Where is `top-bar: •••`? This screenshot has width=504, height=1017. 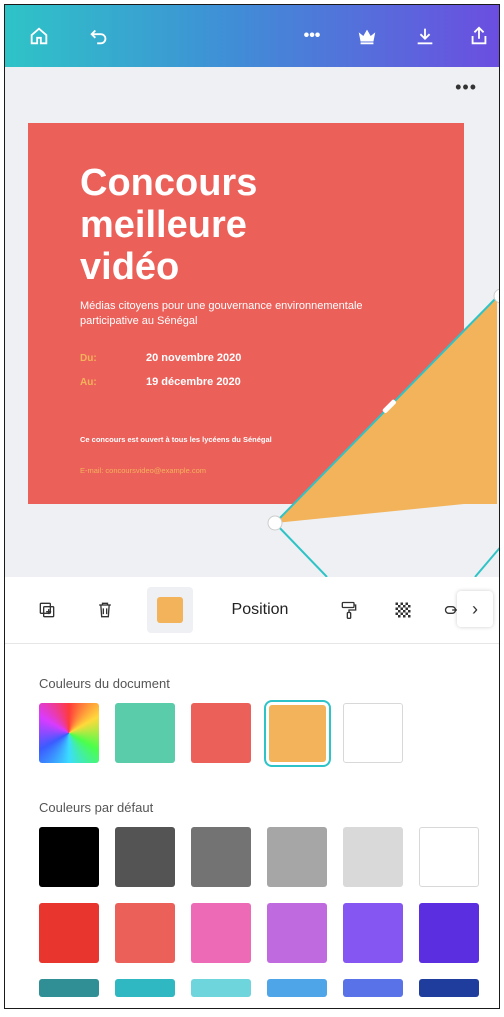
top-bar: ••• is located at coordinates (252, 36).